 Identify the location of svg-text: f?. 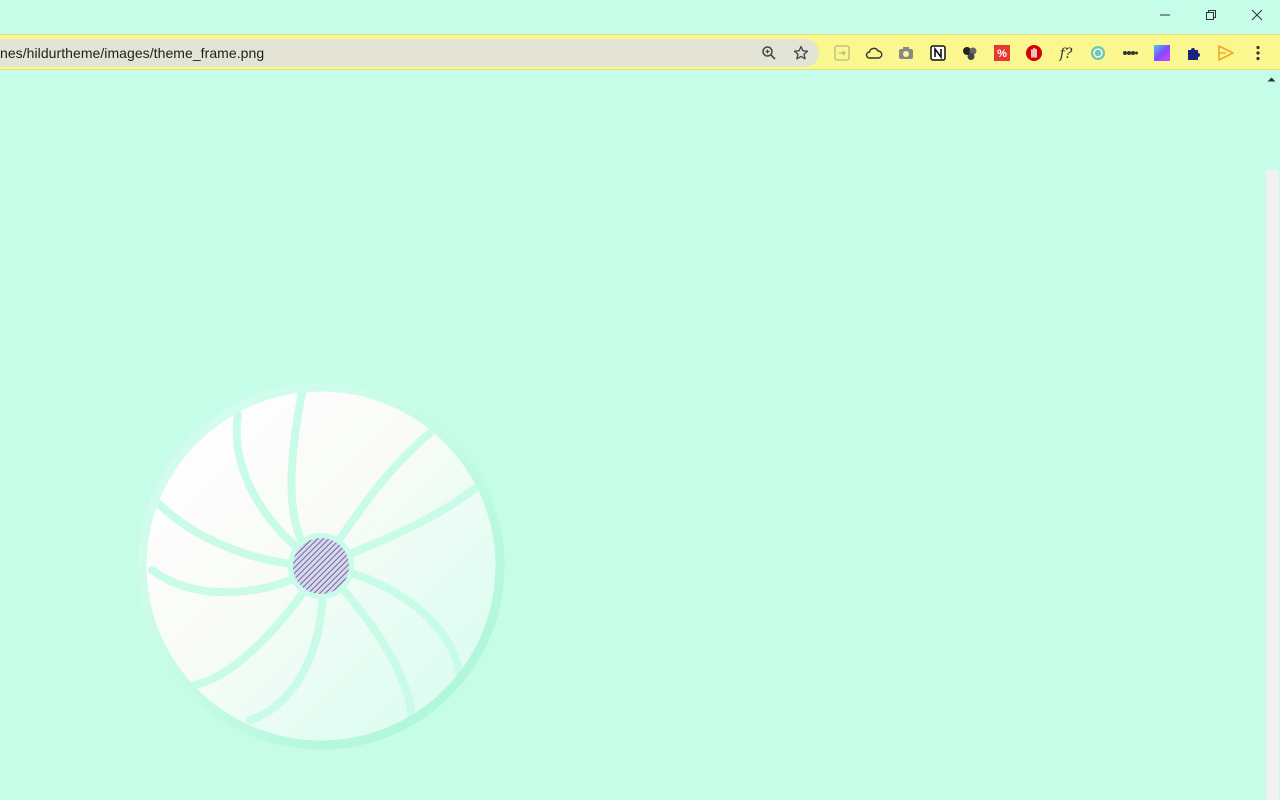
(1066, 54).